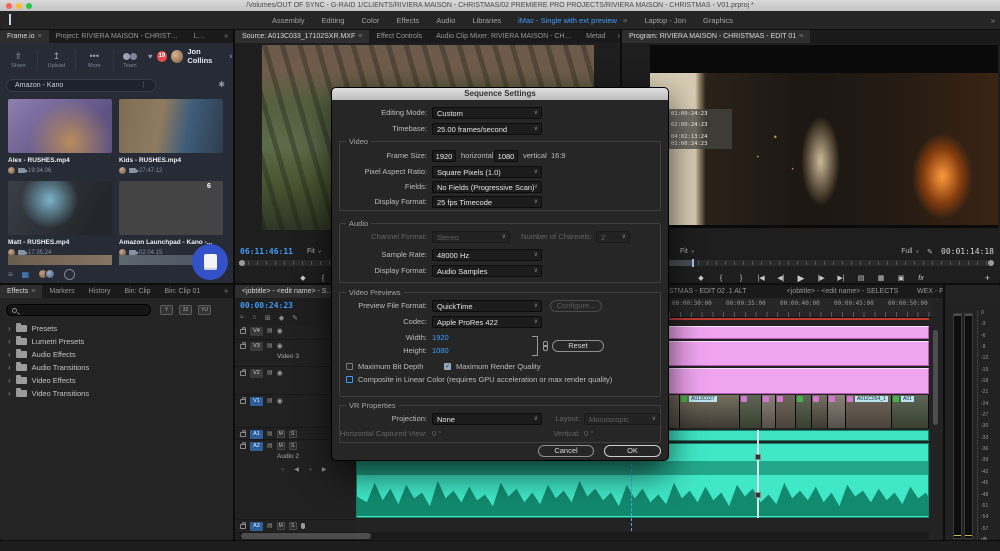  Describe the element at coordinates (116, 328) in the screenshot. I see `effects-folder-row: › Presets` at that location.